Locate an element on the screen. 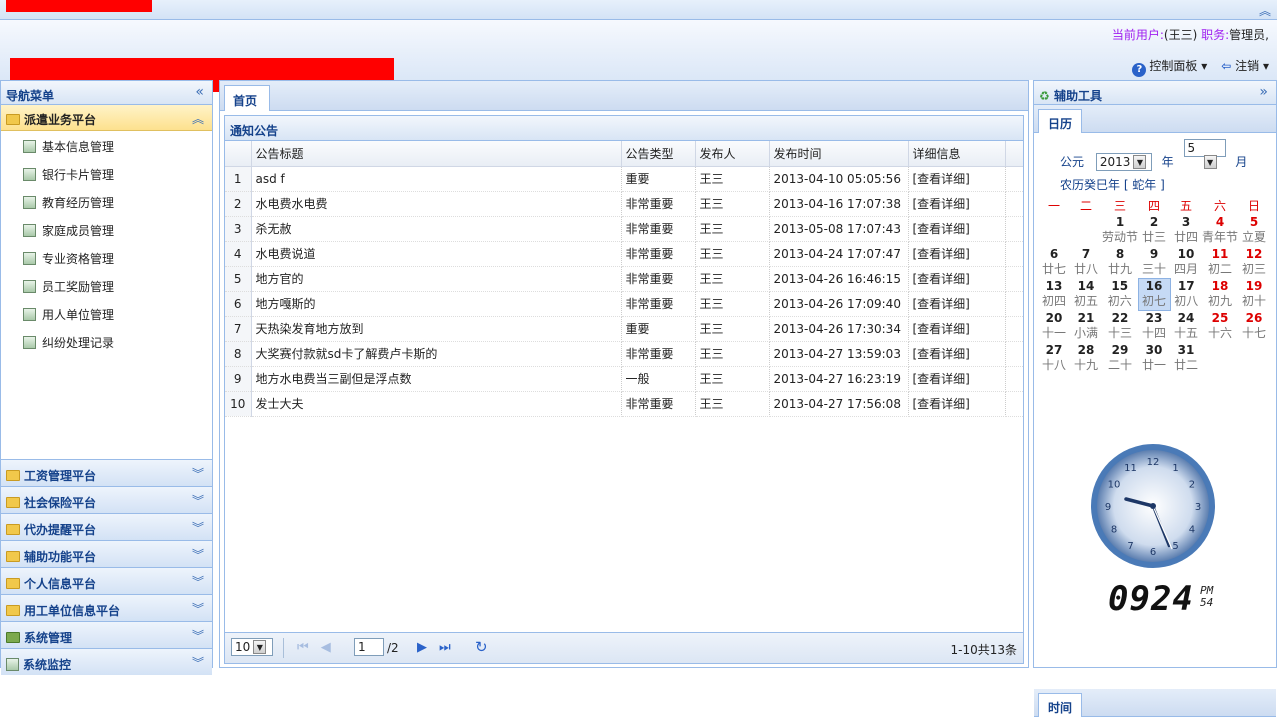 Image resolution: width=1277 pixels, height=717 pixels. table-cell: 2013-04-10 05:05:56 is located at coordinates (839, 179).